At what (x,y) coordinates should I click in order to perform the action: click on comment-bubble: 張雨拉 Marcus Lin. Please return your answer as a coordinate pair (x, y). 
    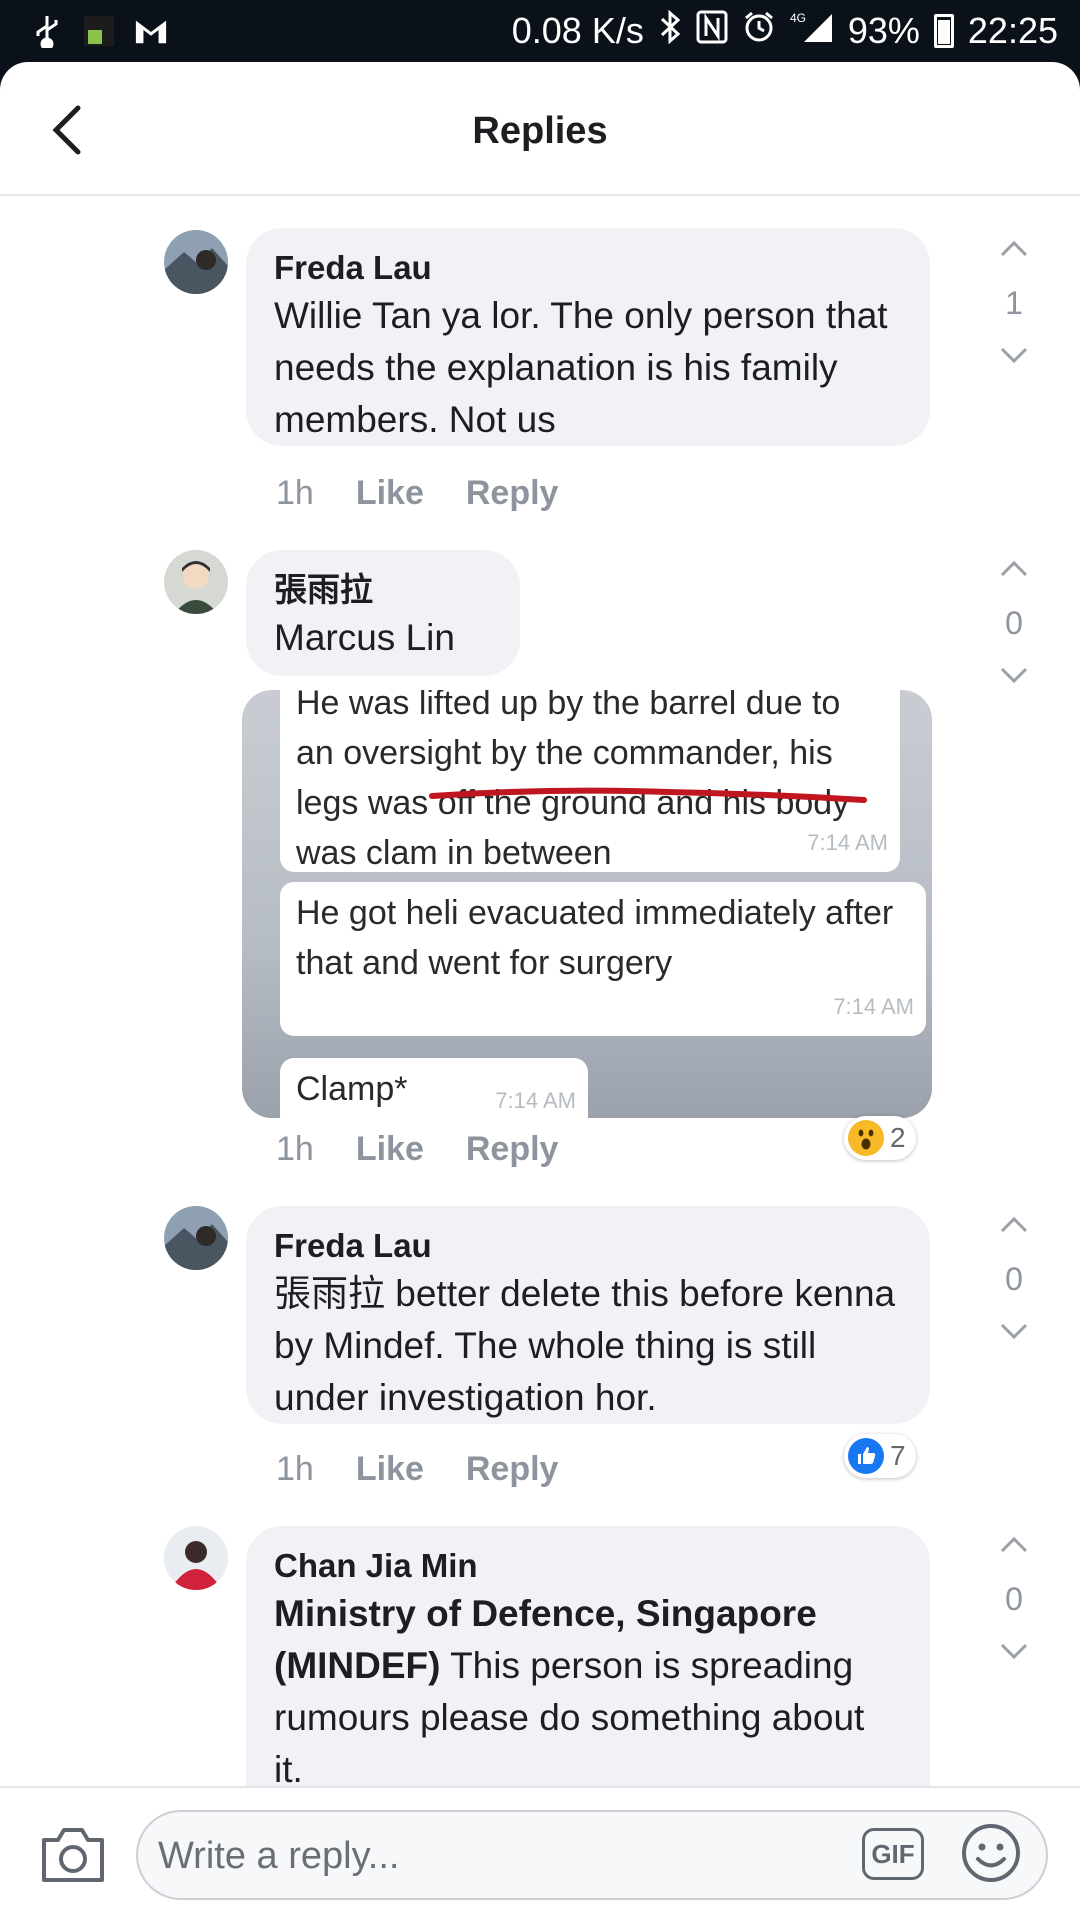
    Looking at the image, I should click on (383, 613).